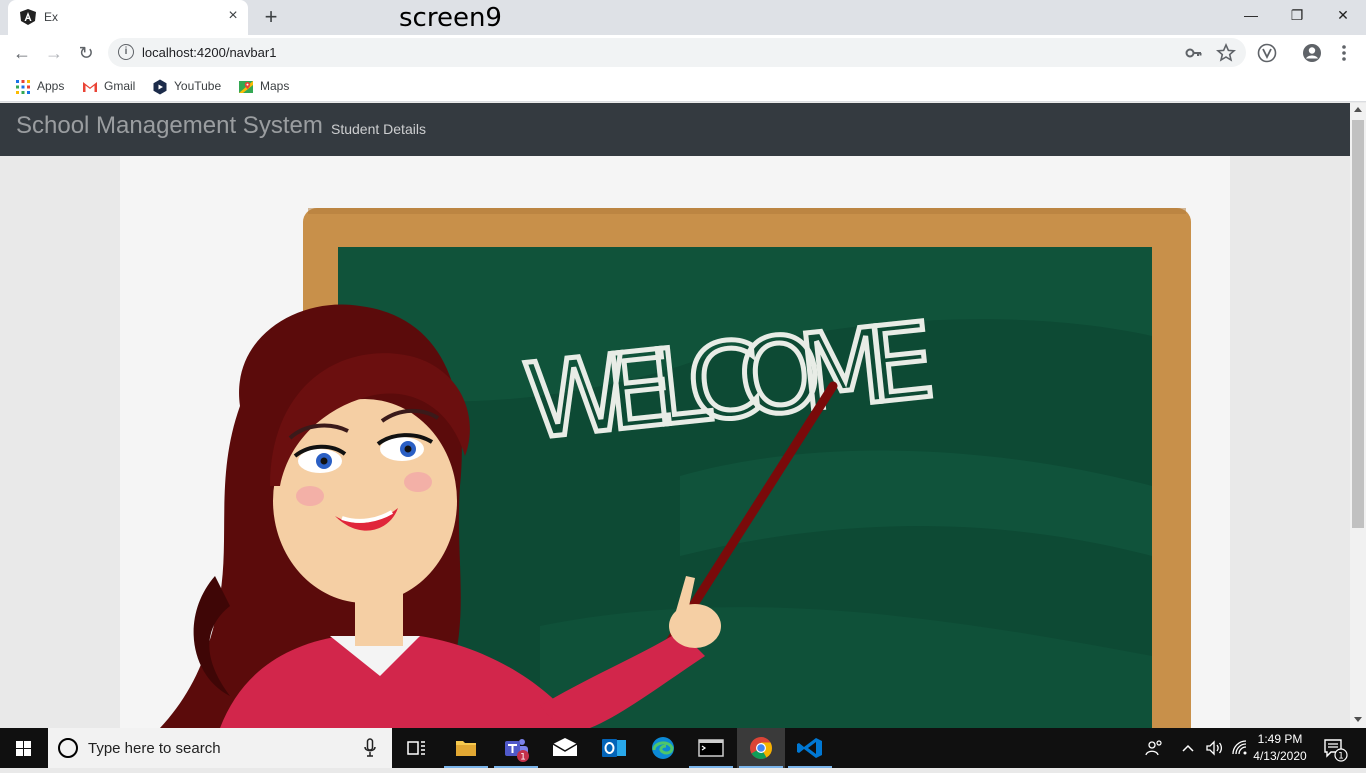 The height and width of the screenshot is (773, 1366). What do you see at coordinates (1188, 748) in the screenshot?
I see `chevron-up-icon` at bounding box center [1188, 748].